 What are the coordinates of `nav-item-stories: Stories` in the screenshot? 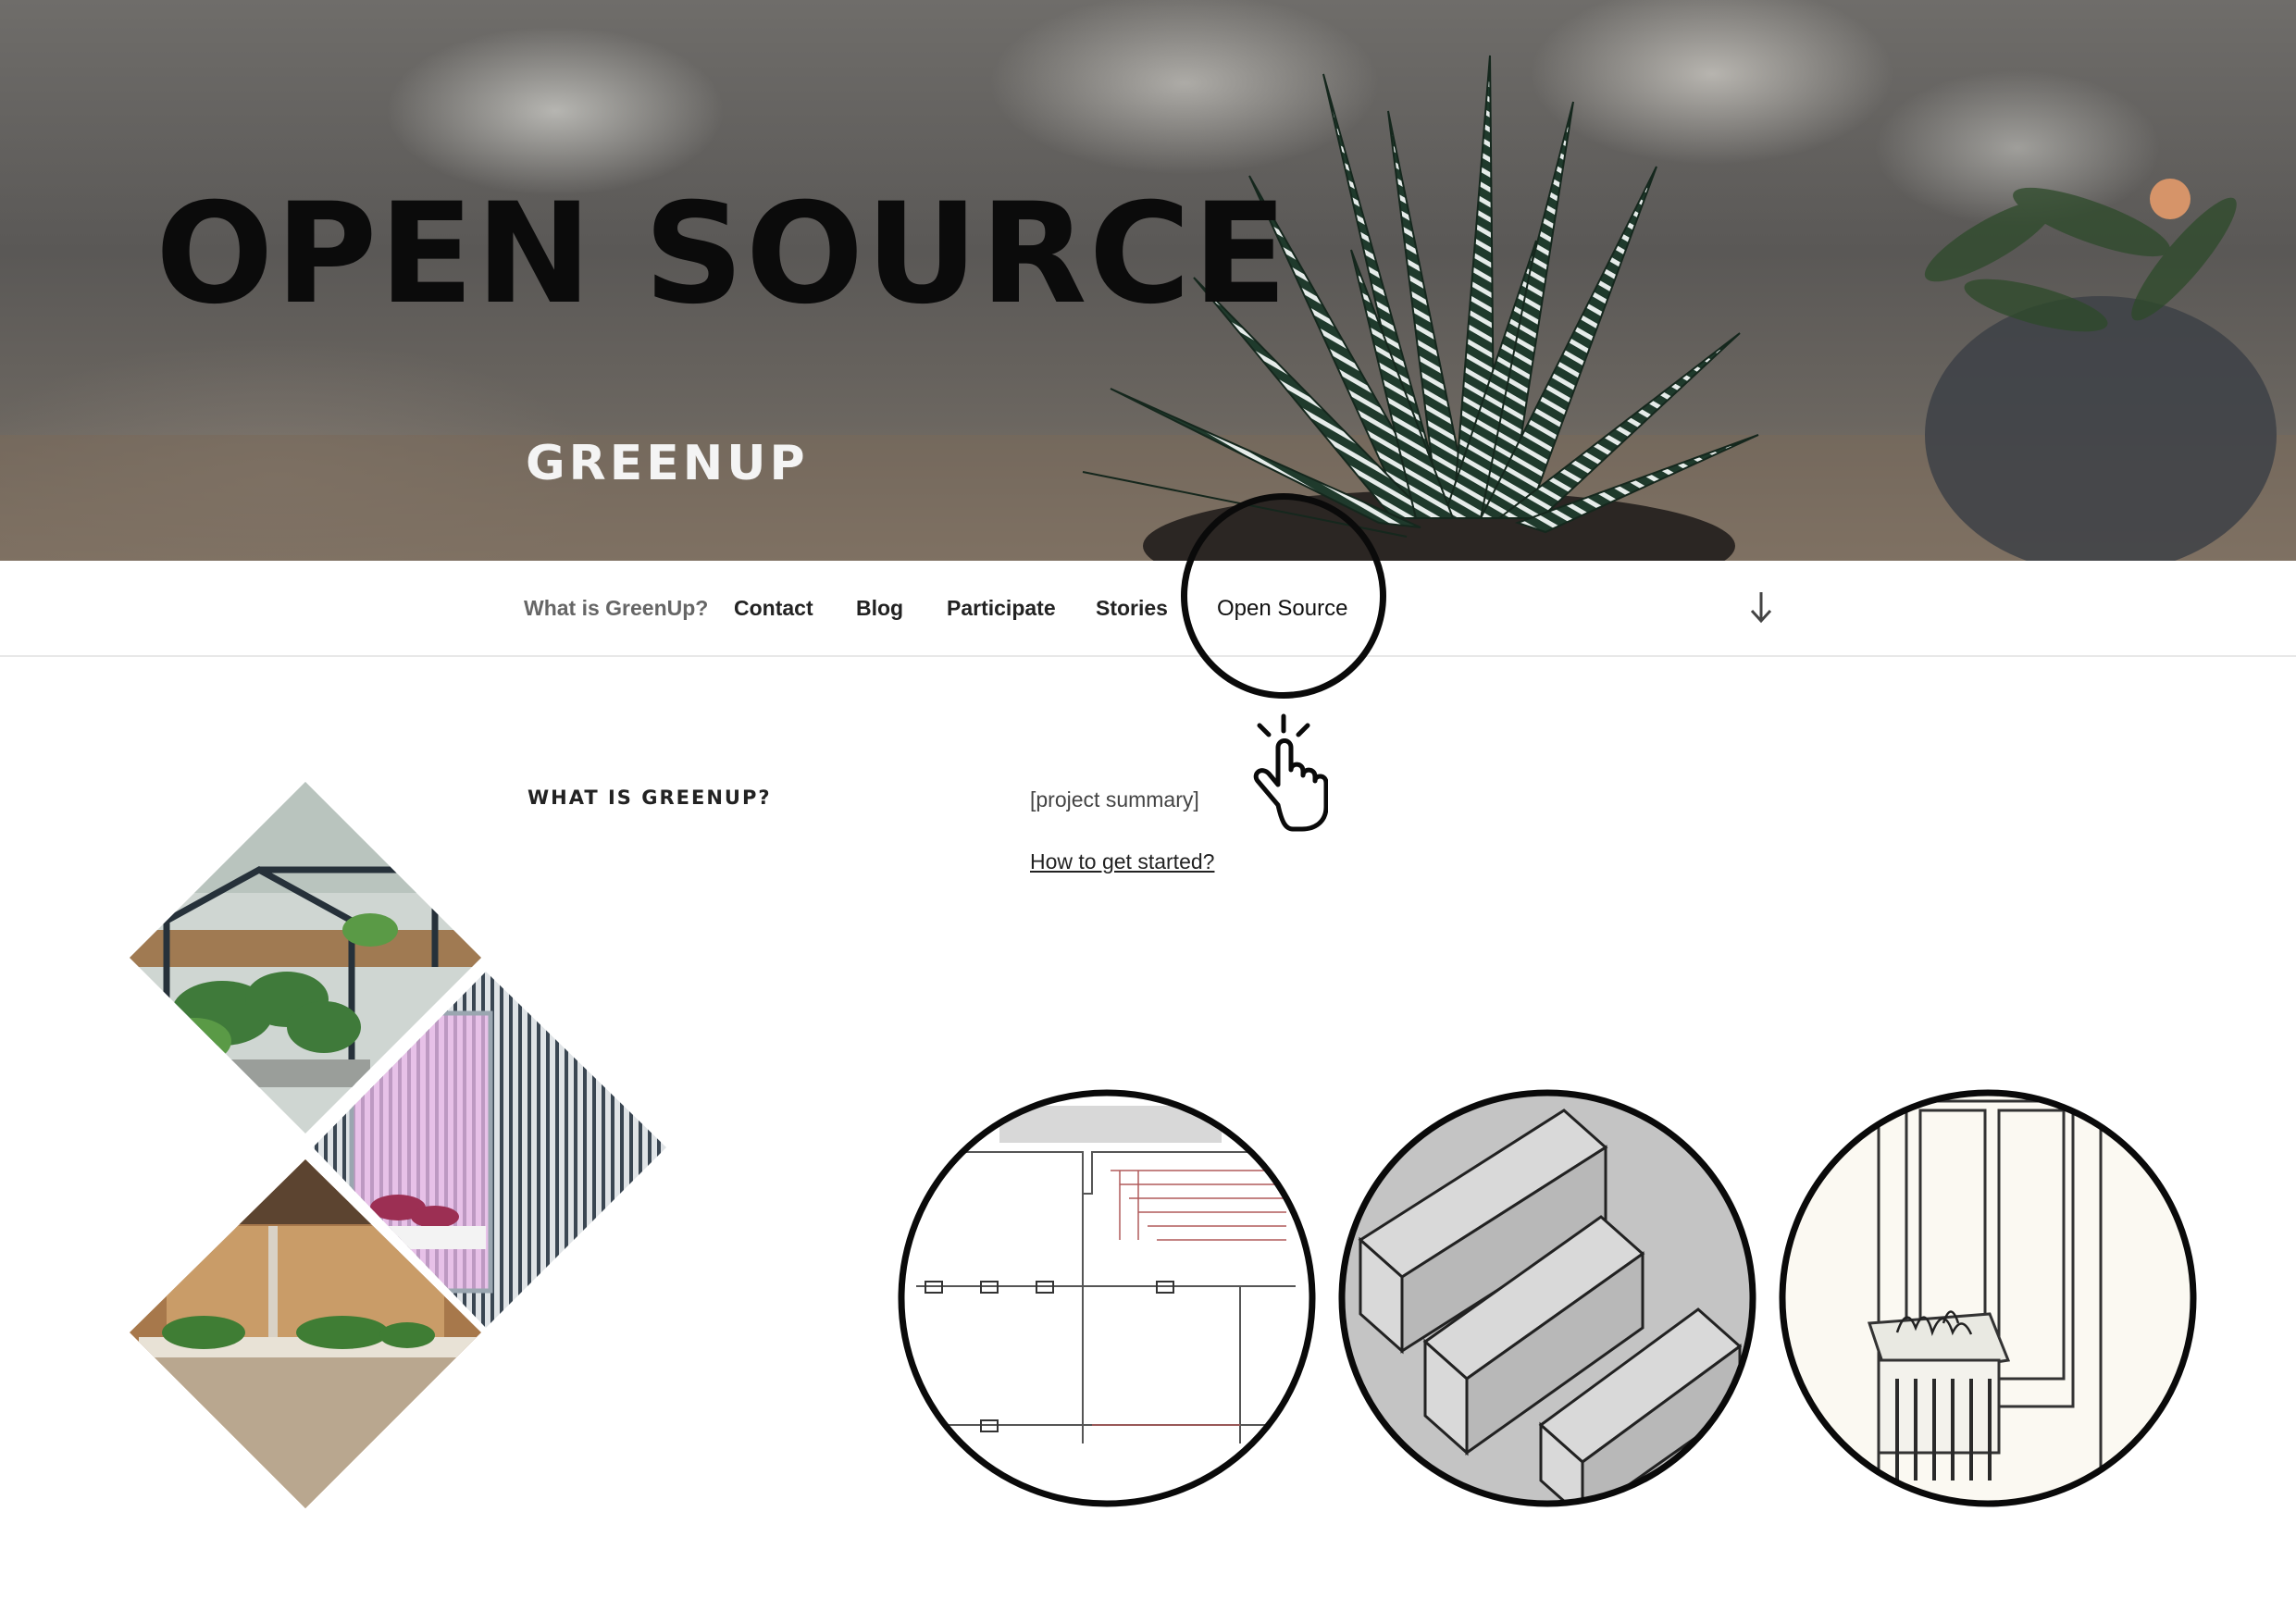 It's located at (1132, 608).